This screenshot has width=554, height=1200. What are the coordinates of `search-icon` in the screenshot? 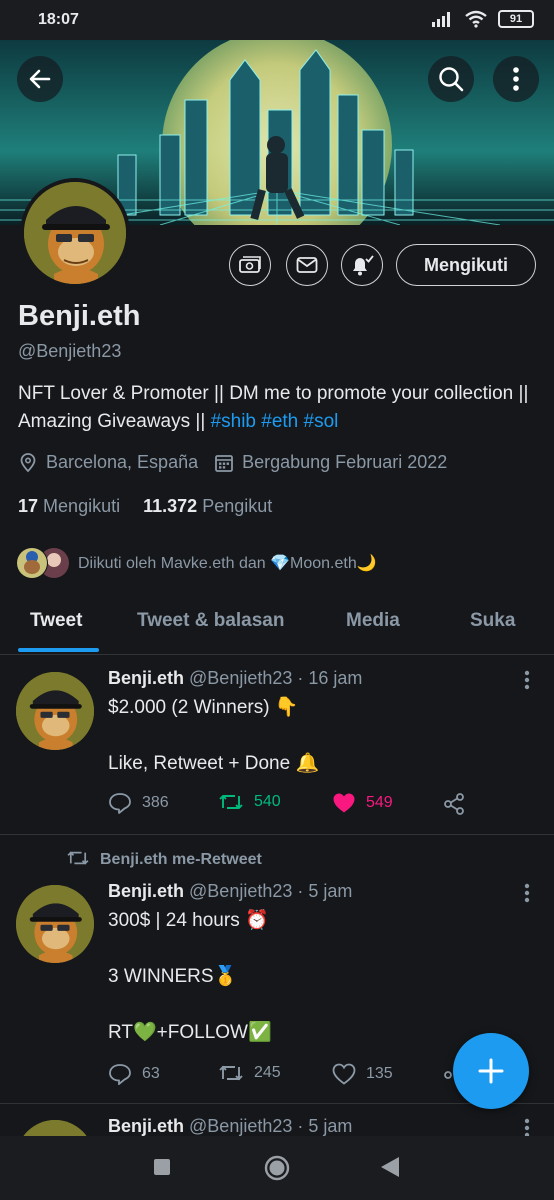 It's located at (451, 79).